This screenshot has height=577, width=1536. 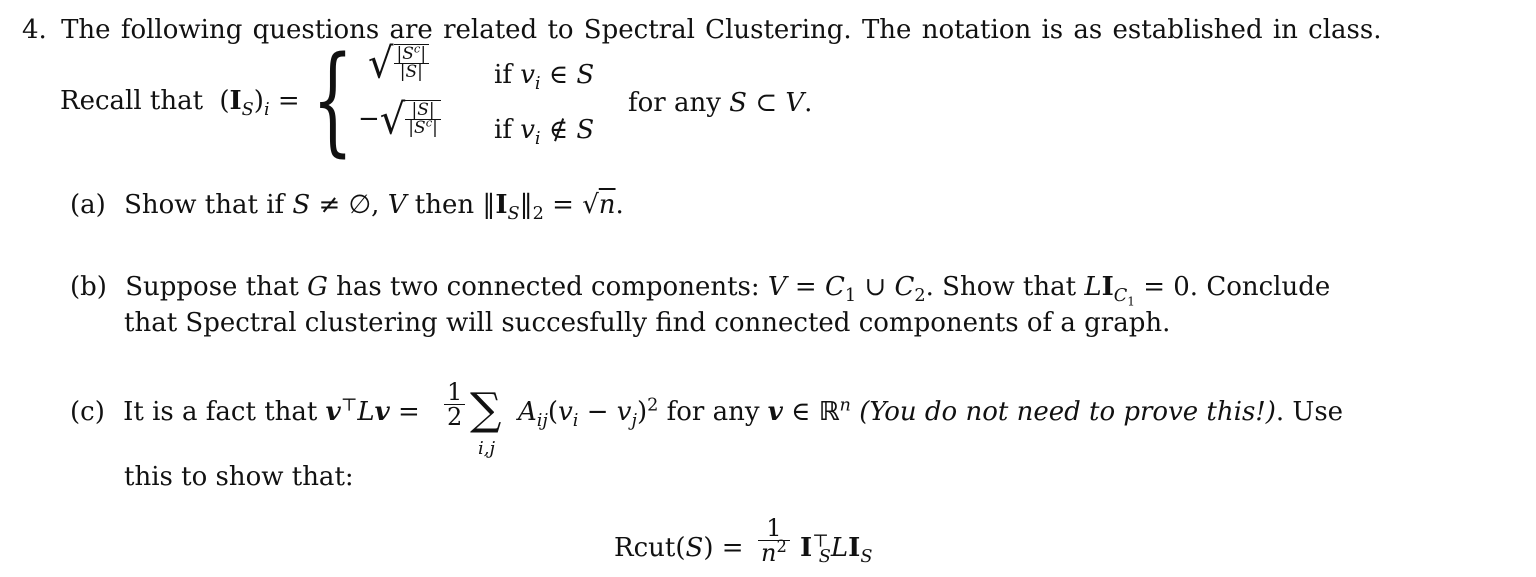 I want to click on fraction: |Sc| |S|, so click(x=411, y=62).